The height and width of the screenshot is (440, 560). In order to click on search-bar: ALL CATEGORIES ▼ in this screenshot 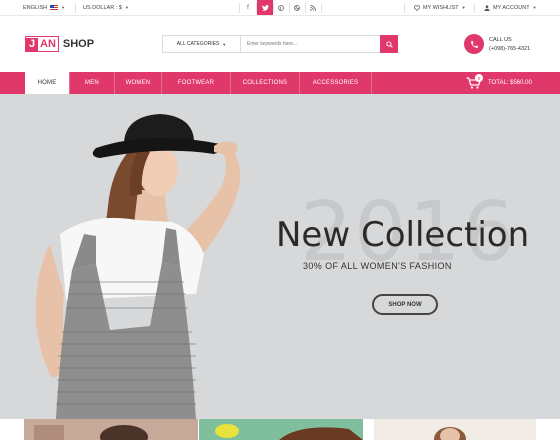, I will do `click(280, 44)`.